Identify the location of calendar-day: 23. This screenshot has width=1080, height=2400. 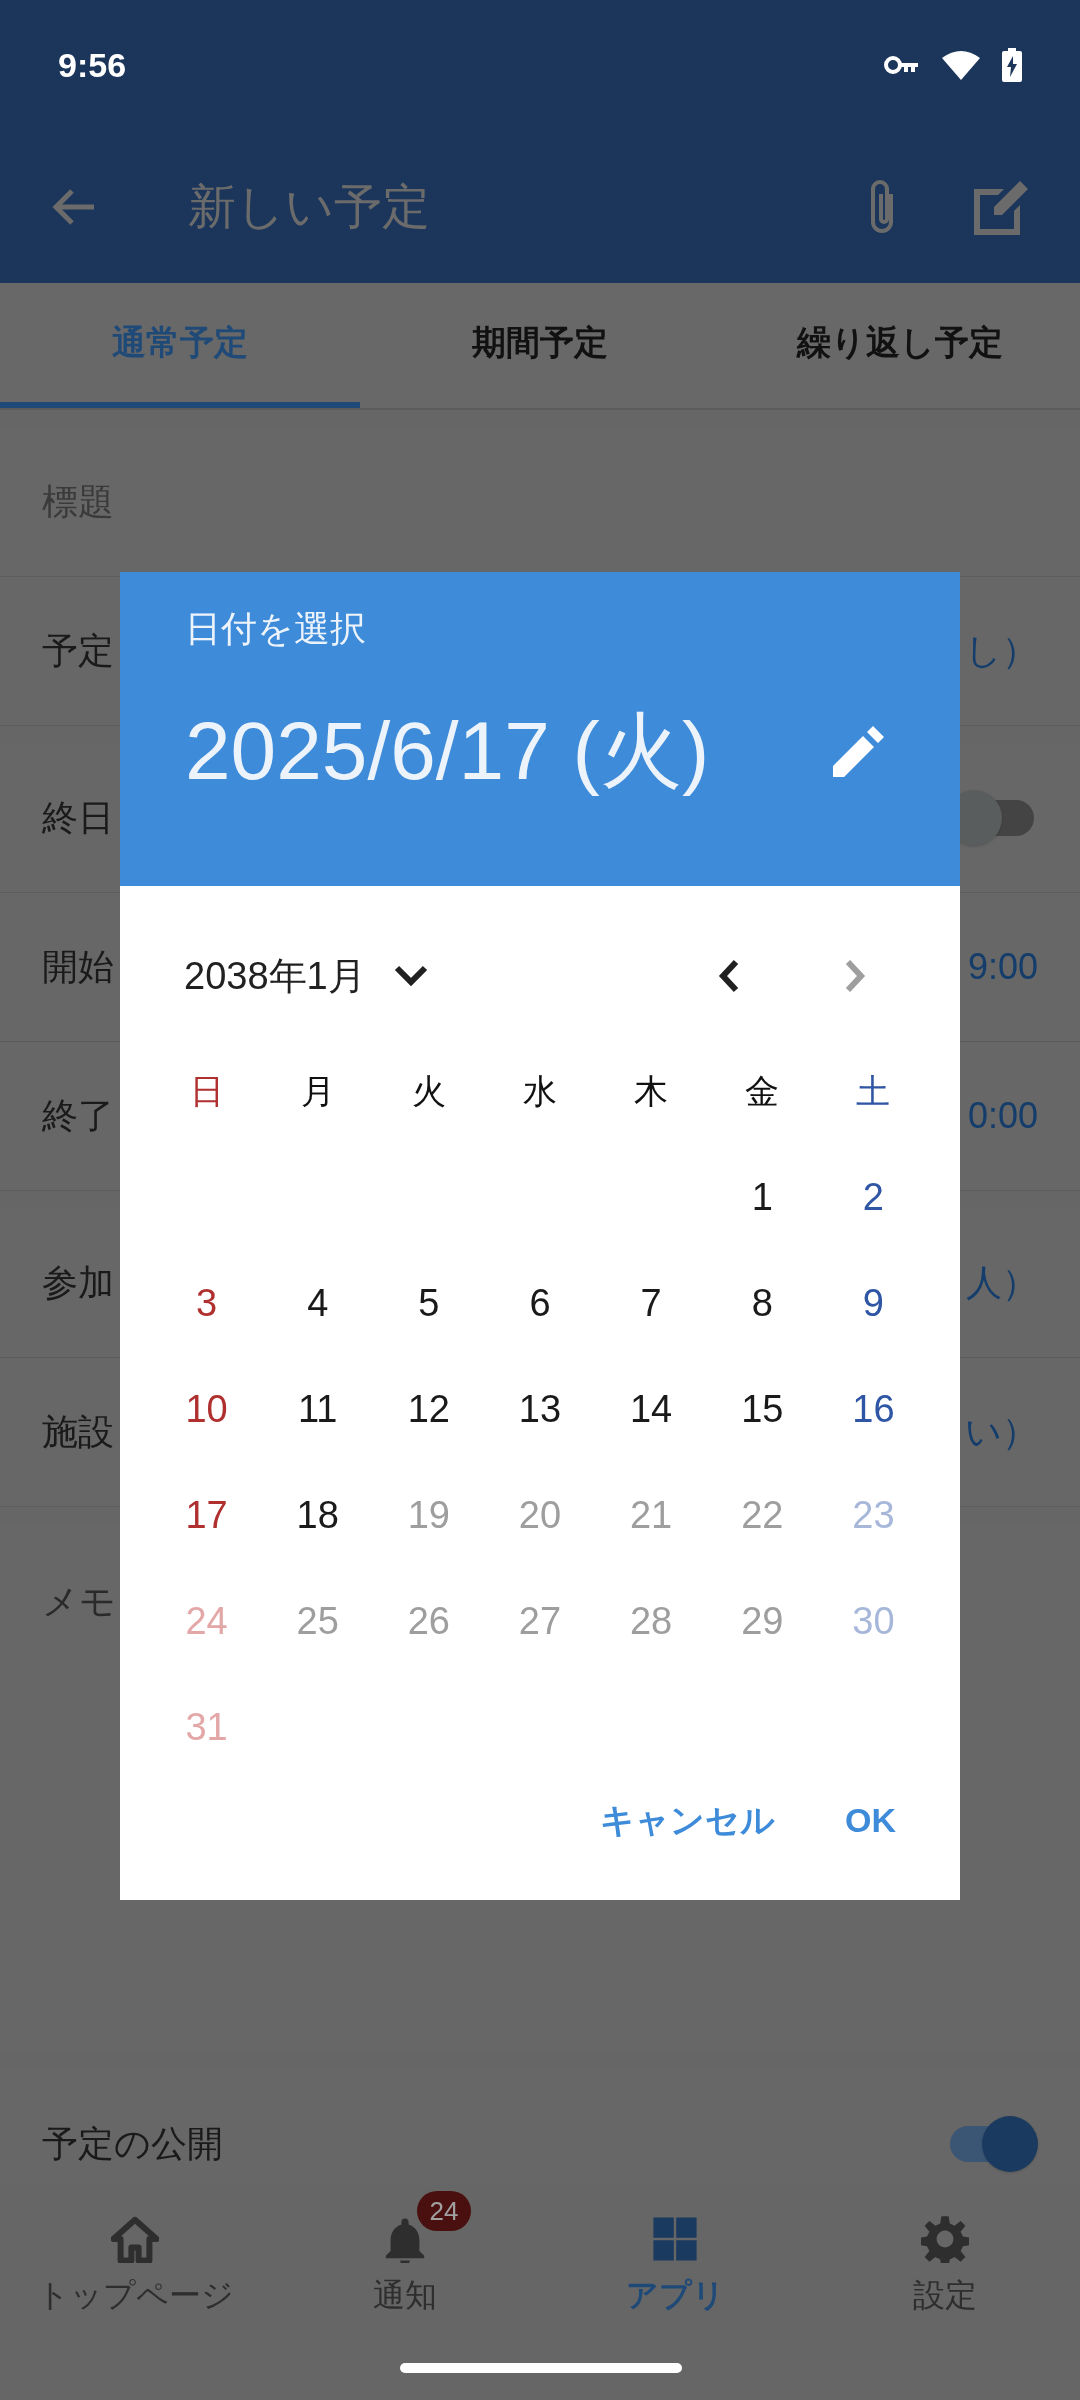
(873, 1515).